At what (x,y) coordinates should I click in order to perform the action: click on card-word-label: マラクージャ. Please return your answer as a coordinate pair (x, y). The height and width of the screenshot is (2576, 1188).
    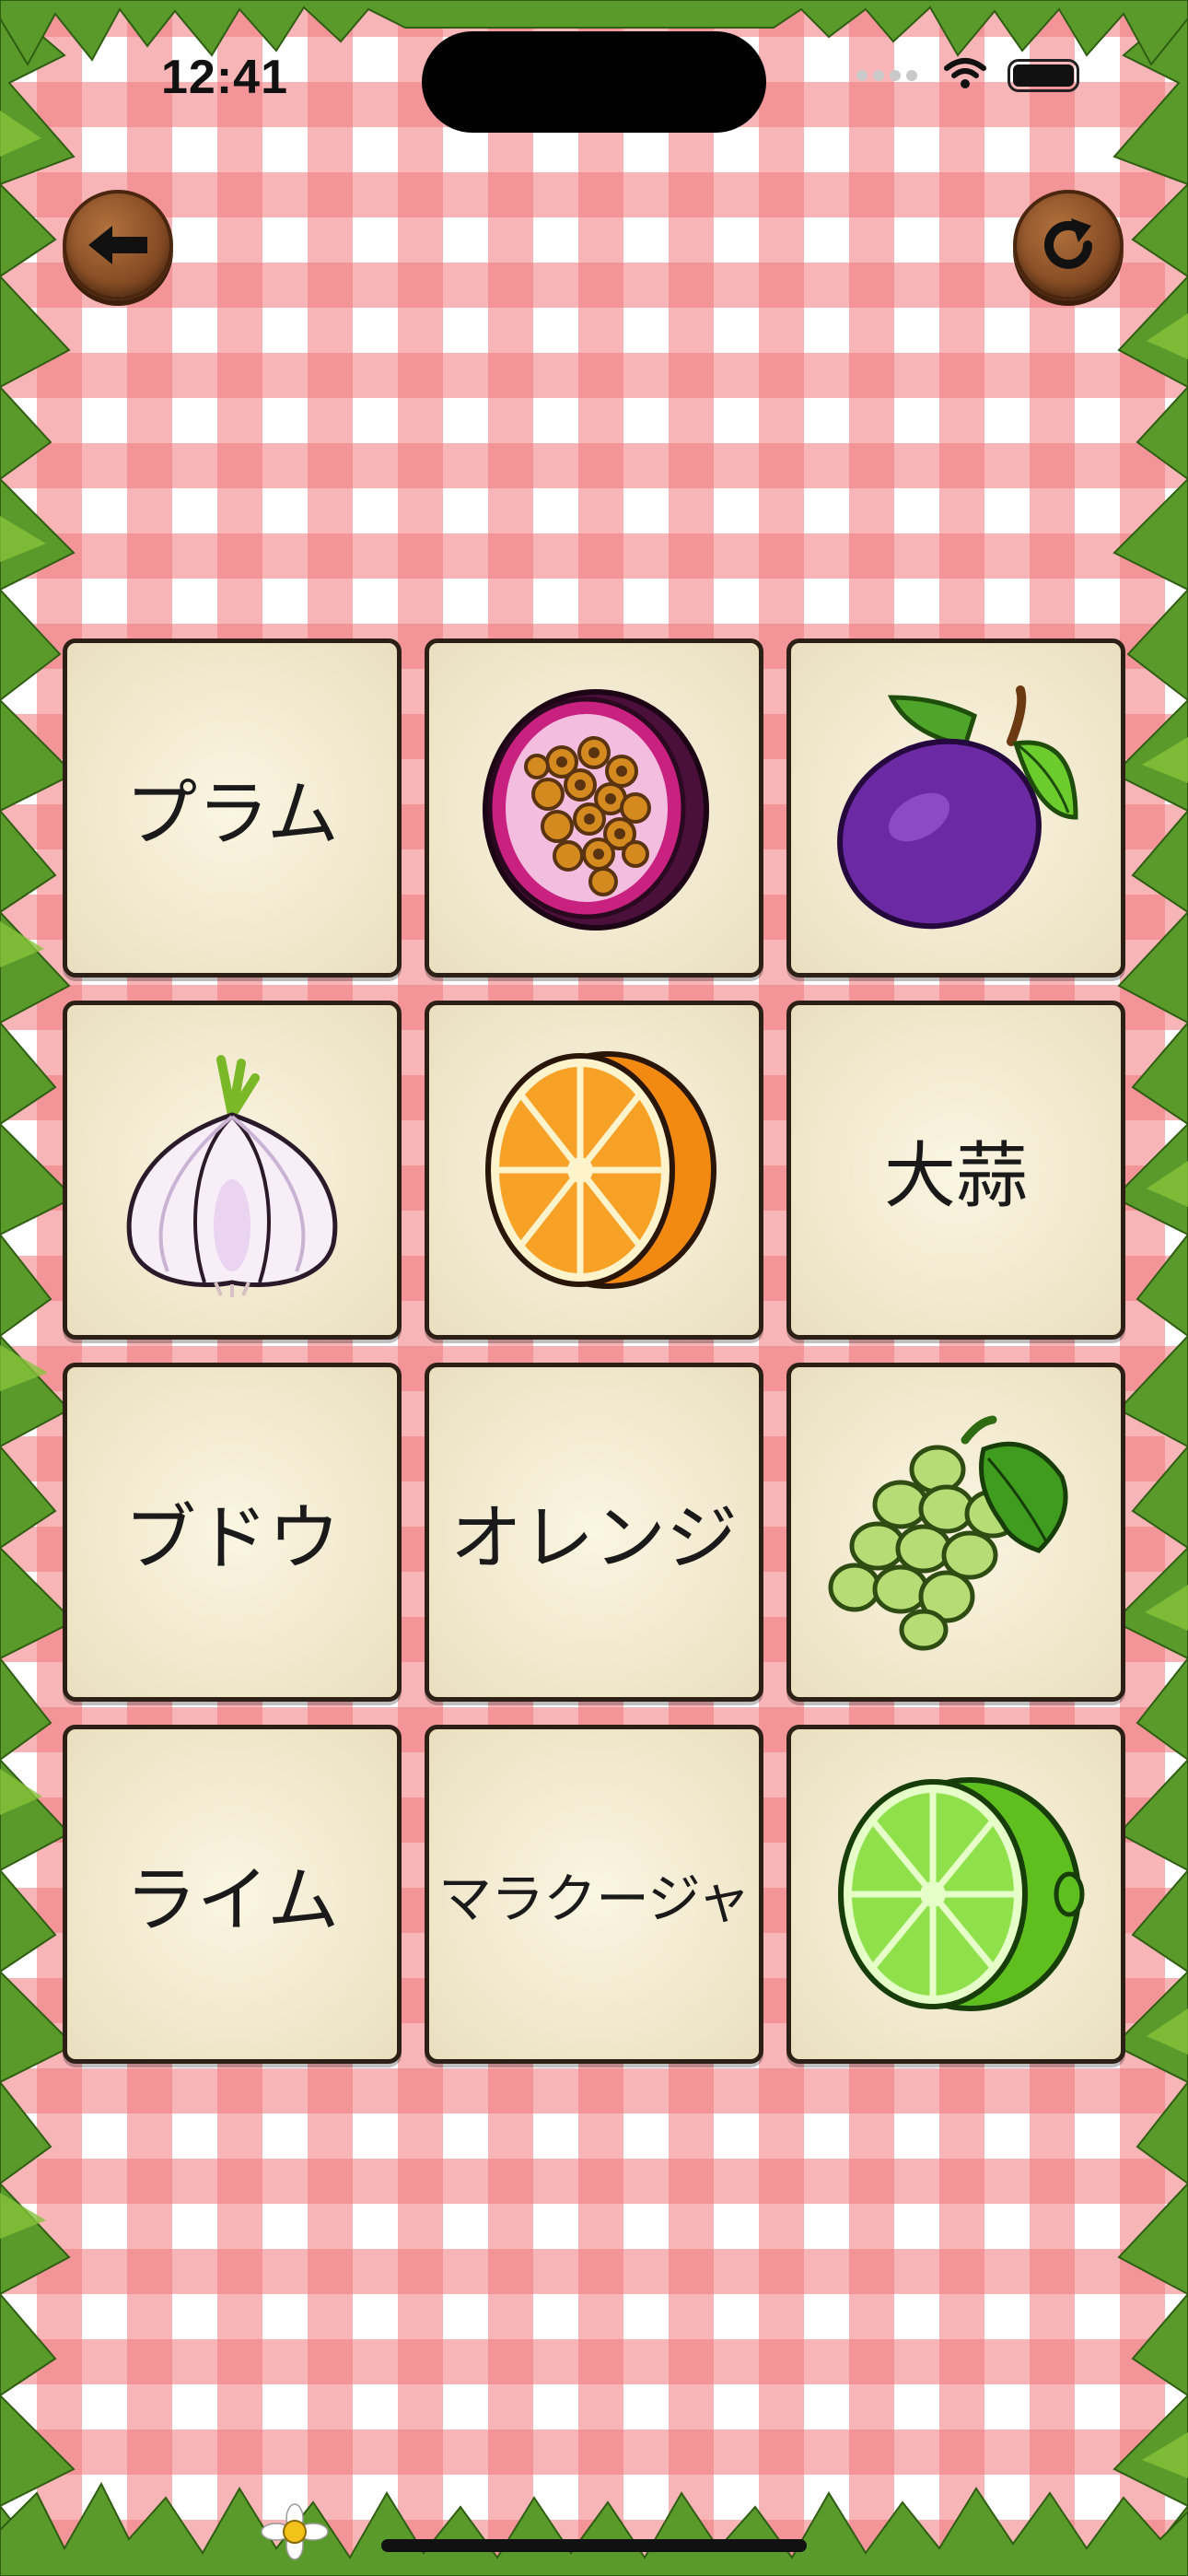
    Looking at the image, I should click on (594, 1899).